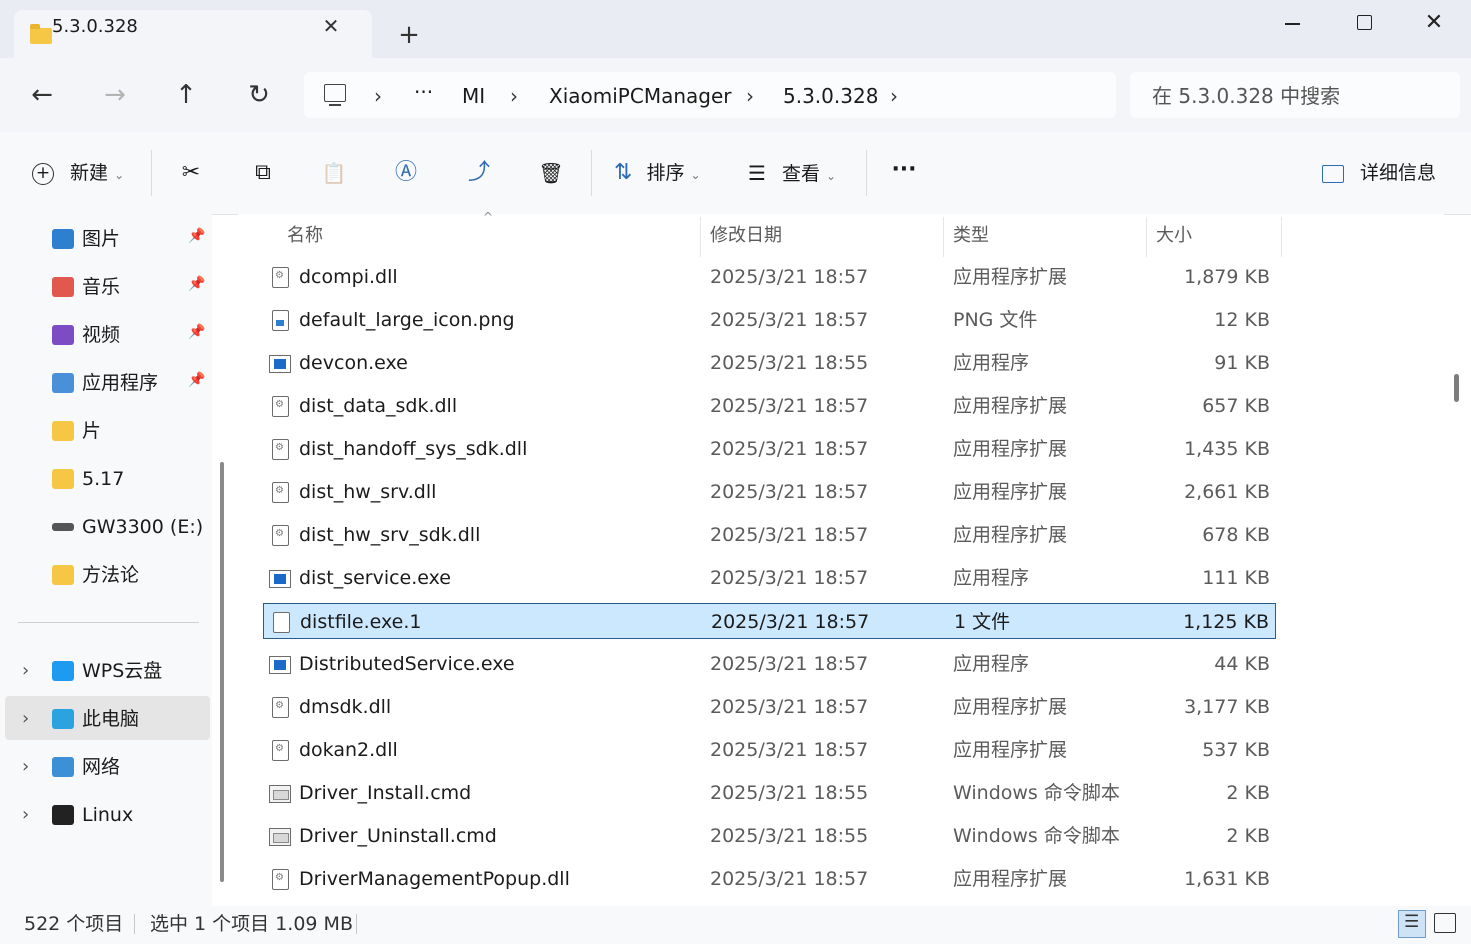 The height and width of the screenshot is (944, 1471). What do you see at coordinates (106, 238) in the screenshot?
I see `sidebar-item: 图片 📌` at bounding box center [106, 238].